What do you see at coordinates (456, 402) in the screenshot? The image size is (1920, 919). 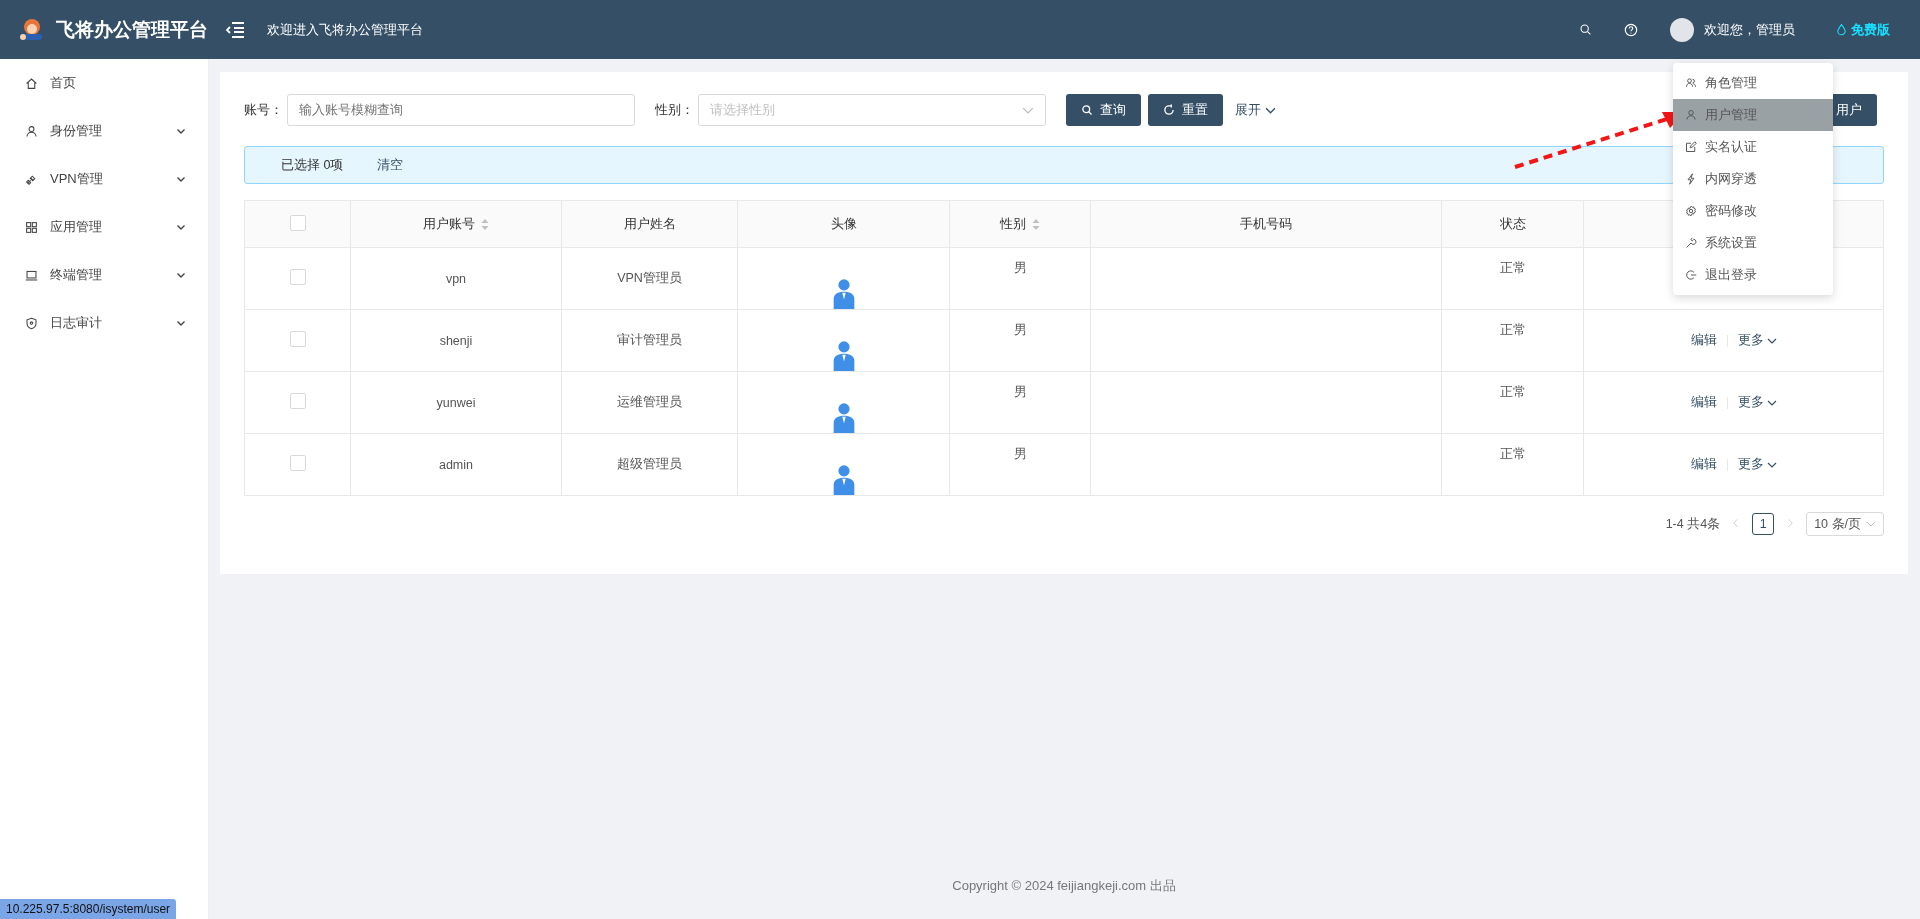 I see `account-cell: yunwei` at bounding box center [456, 402].